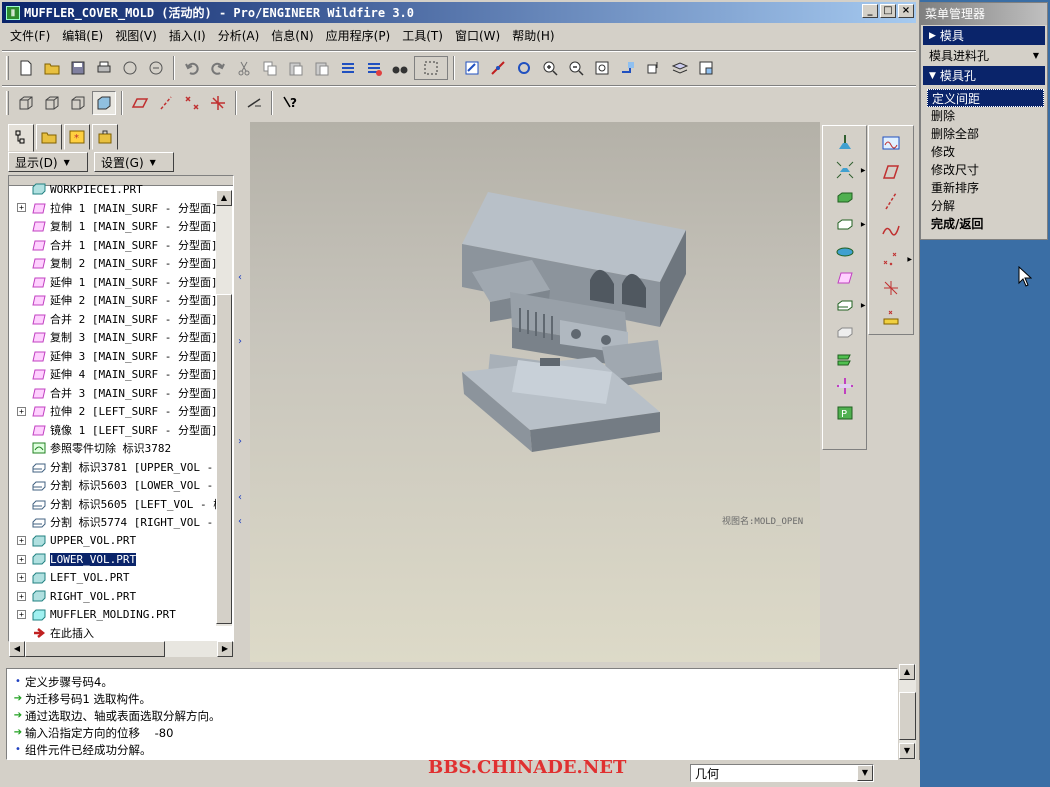  Describe the element at coordinates (891, 317) in the screenshot. I see `analysis-feature-icon` at that location.